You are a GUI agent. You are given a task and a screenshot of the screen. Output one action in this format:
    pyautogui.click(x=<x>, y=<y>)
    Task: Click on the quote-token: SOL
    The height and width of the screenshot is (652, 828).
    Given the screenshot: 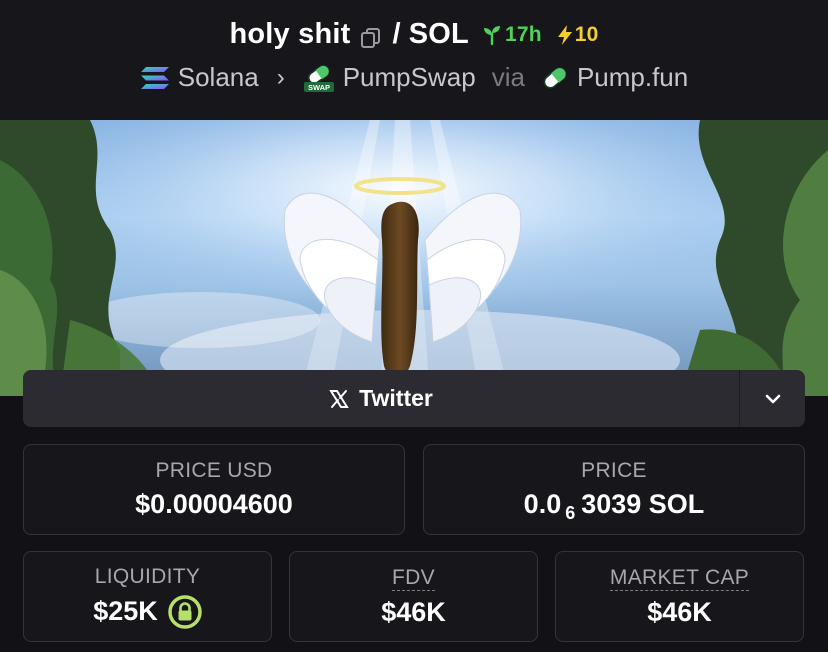 What is the action you would take?
    pyautogui.click(x=438, y=34)
    